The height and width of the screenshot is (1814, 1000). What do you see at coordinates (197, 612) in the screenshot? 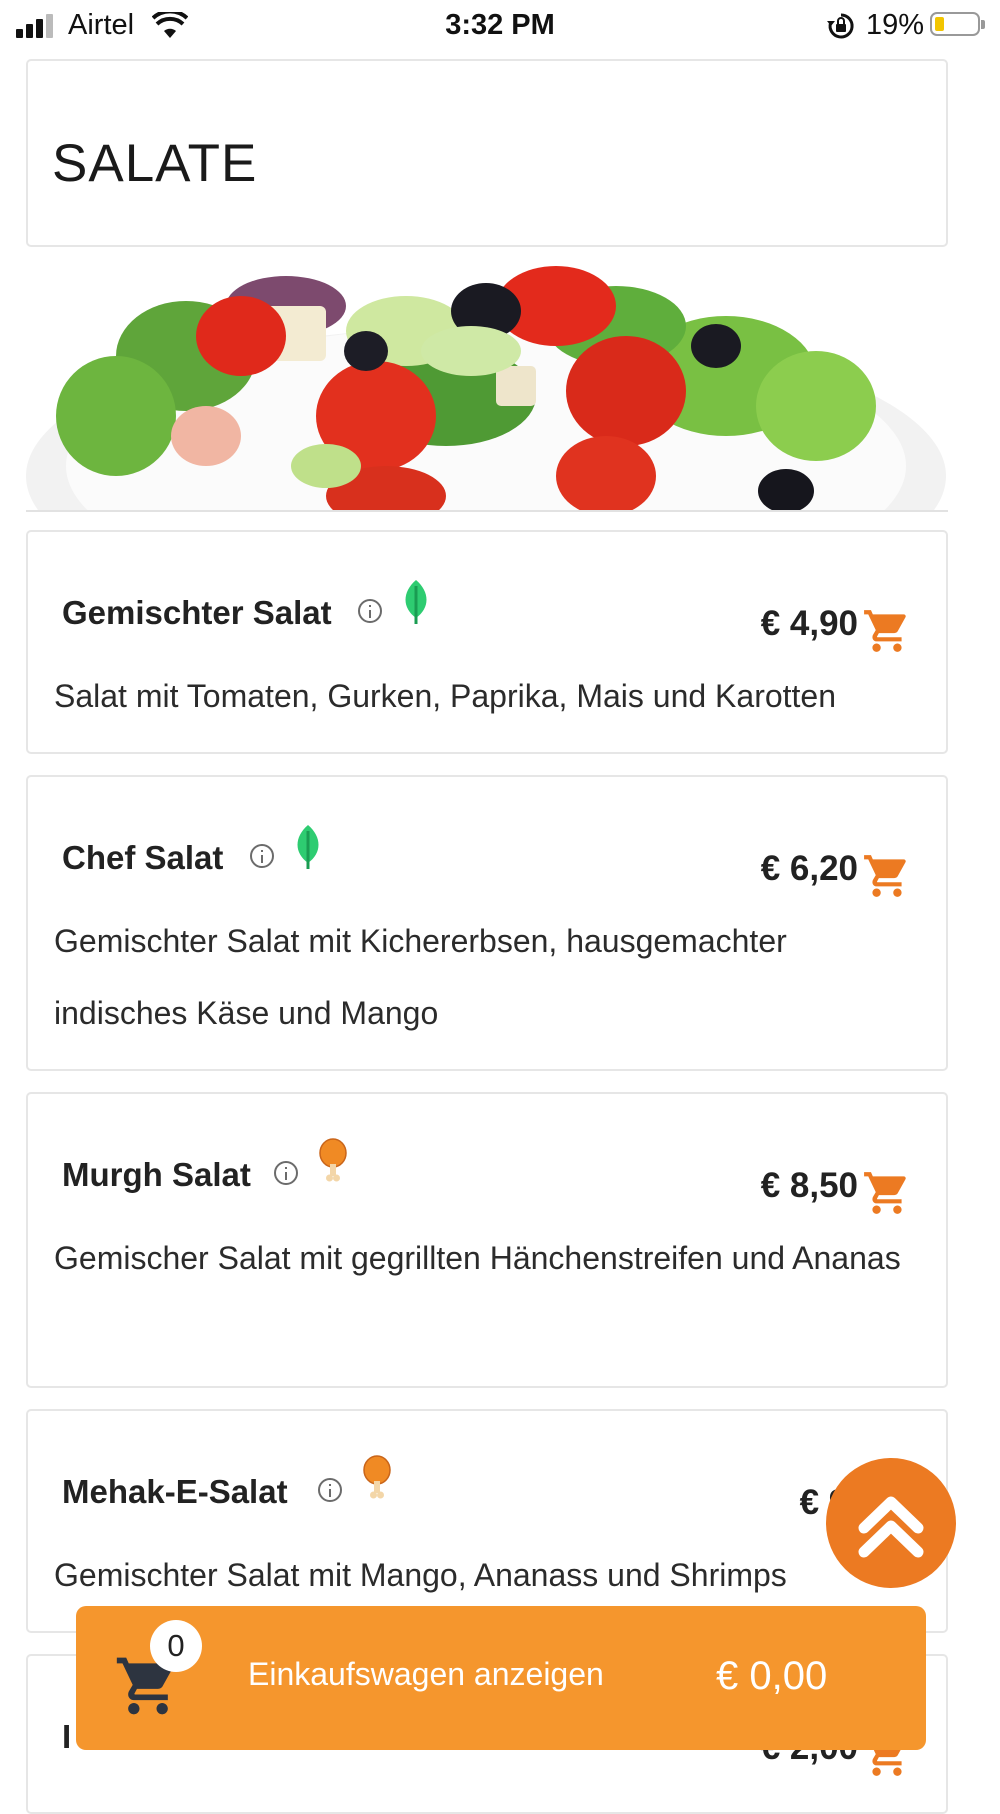
I see `item-name: Gemischter Salat` at bounding box center [197, 612].